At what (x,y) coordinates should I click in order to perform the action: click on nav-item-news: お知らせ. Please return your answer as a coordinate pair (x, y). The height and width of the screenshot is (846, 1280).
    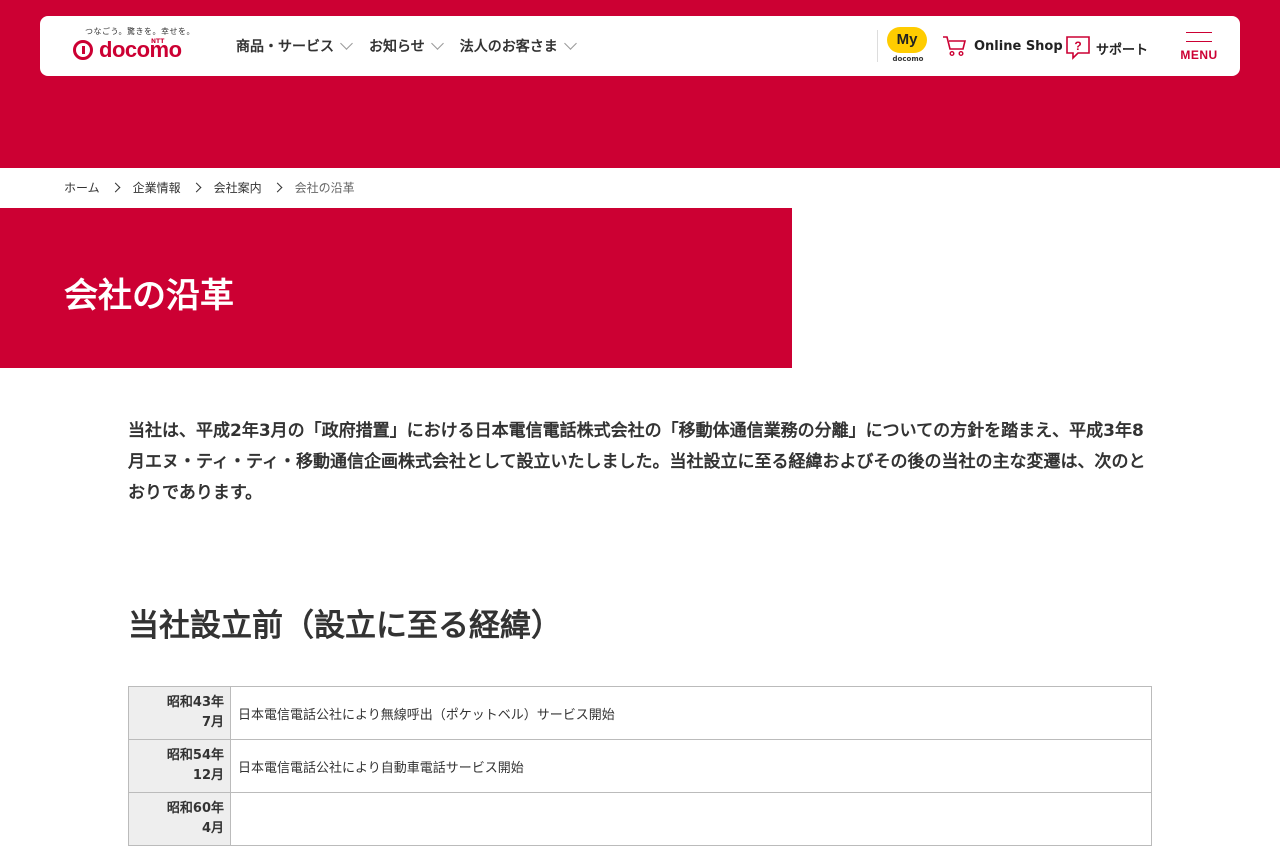
    Looking at the image, I should click on (406, 46).